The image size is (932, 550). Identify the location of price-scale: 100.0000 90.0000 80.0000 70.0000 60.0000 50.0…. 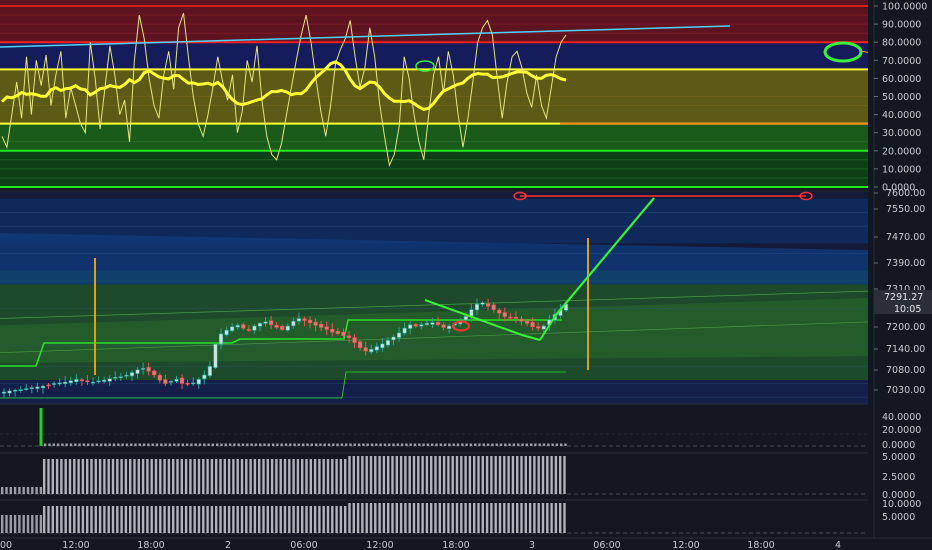
(900, 269).